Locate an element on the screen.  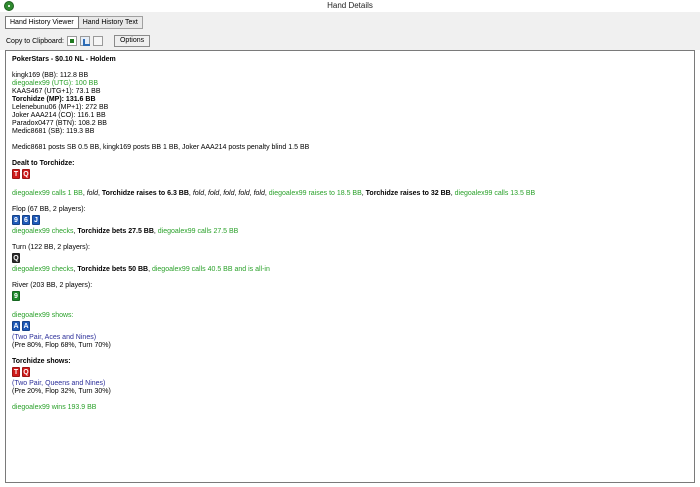
flop-cards: 9 6 J is located at coordinates (351, 221).